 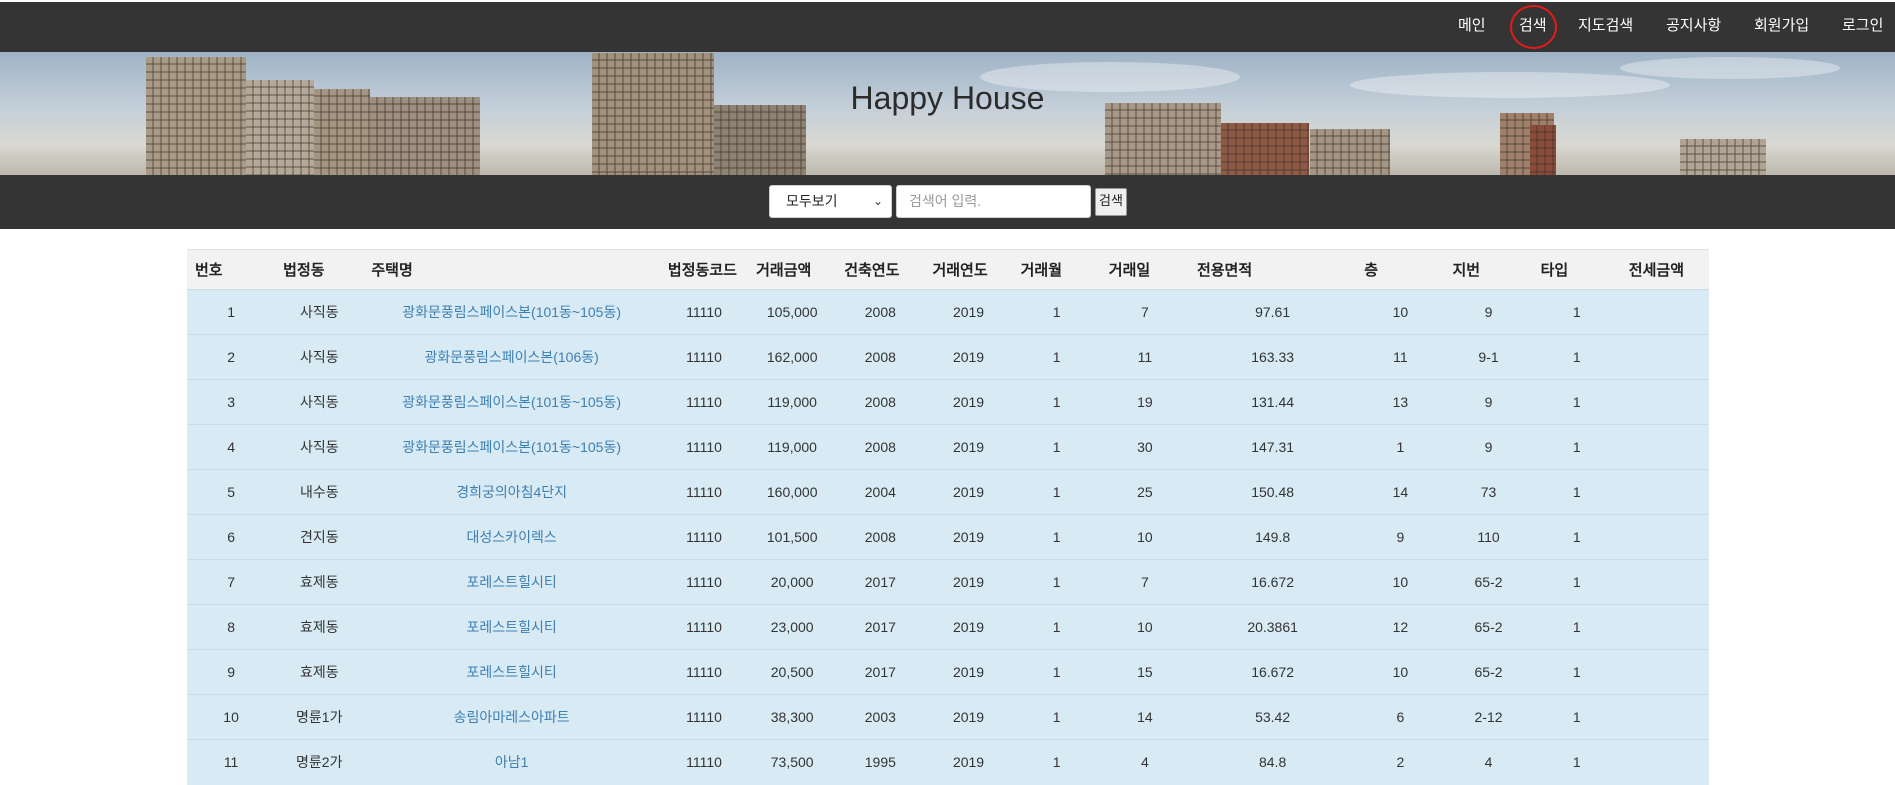 I want to click on table-cell: 16.672, so click(x=1273, y=582).